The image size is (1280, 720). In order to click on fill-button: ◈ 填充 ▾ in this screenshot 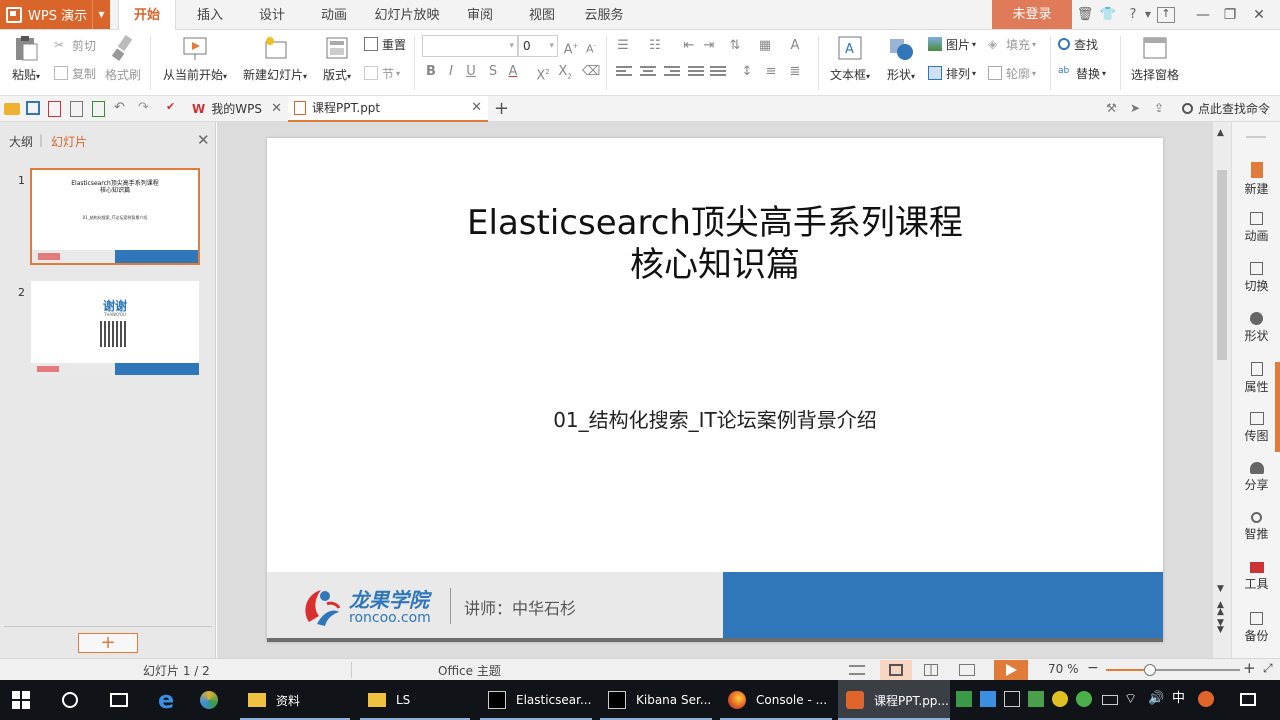, I will do `click(1012, 44)`.